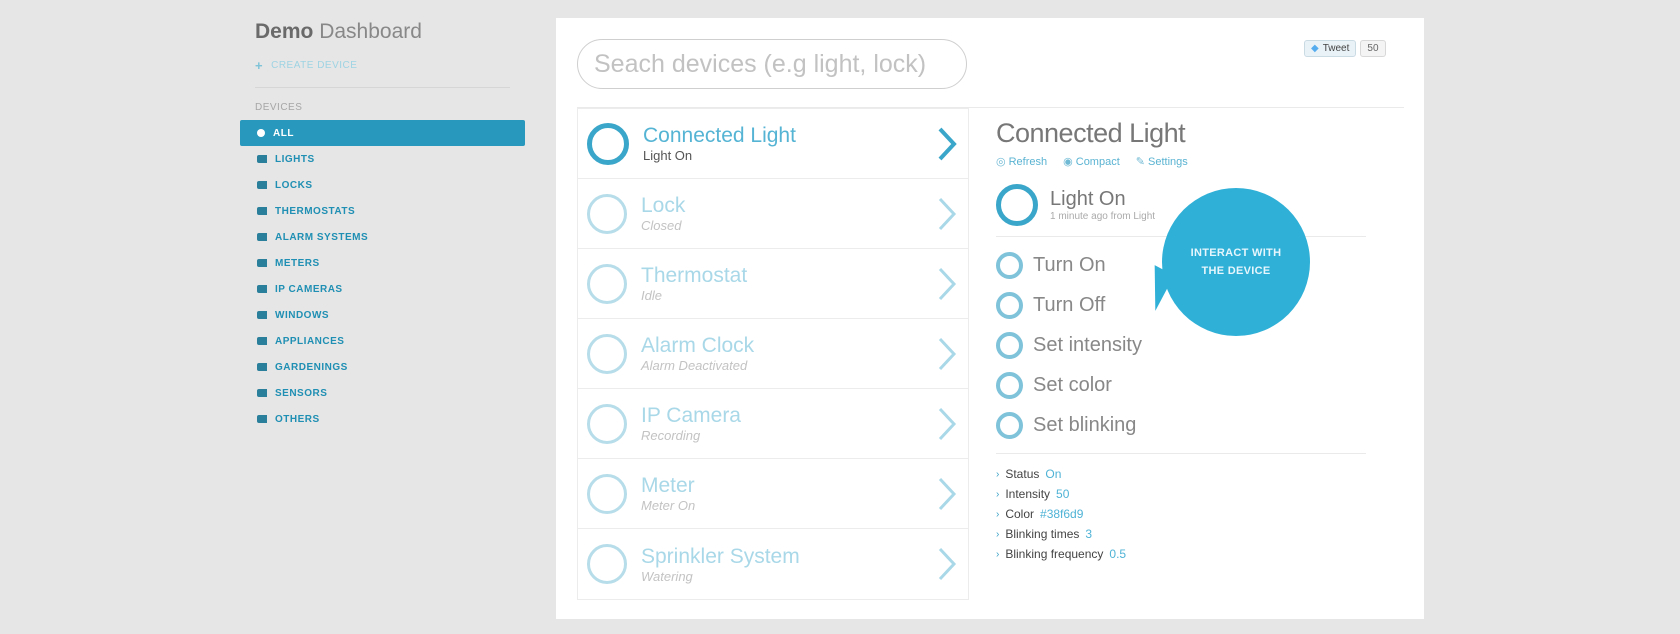  What do you see at coordinates (1196, 474) in the screenshot?
I see `property-status: › Status On` at bounding box center [1196, 474].